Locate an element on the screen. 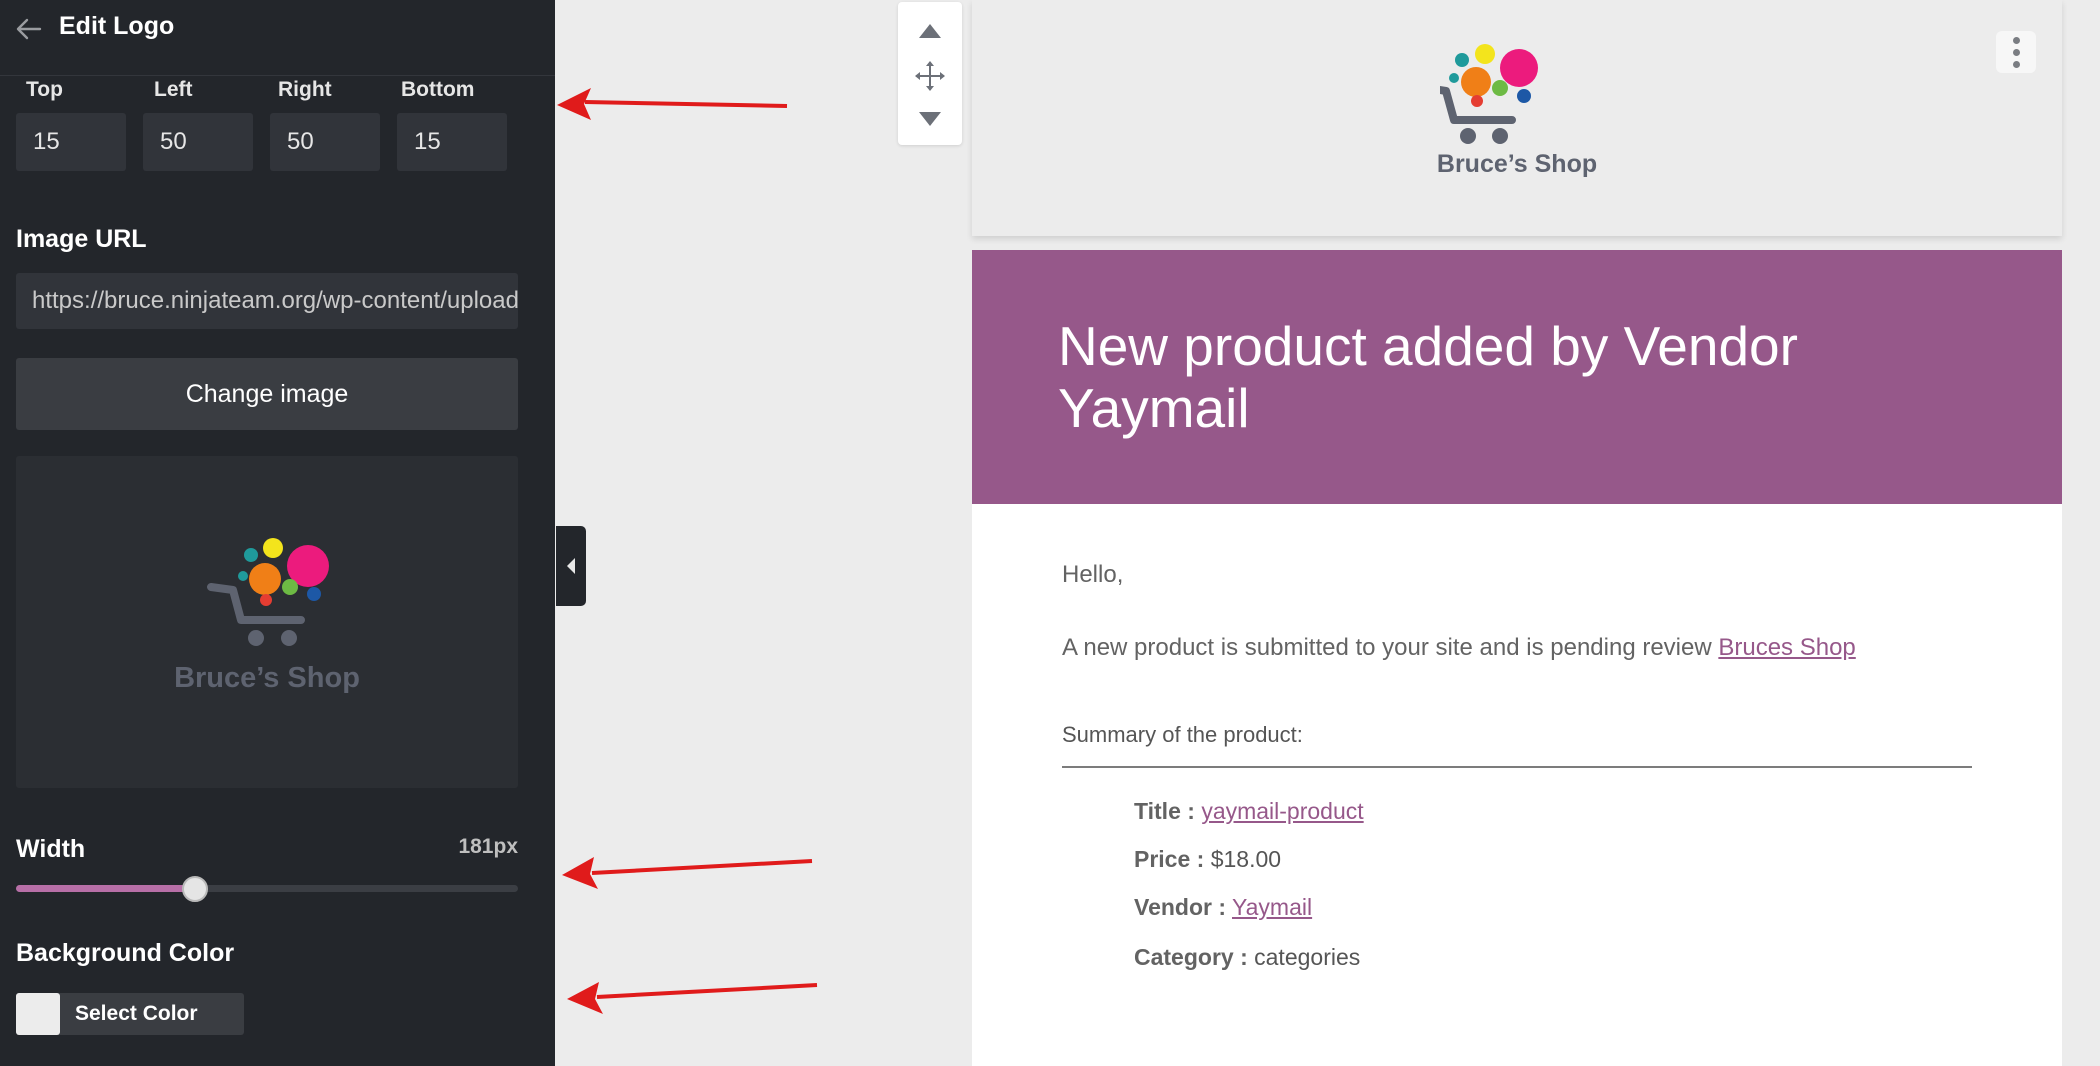 This screenshot has width=2100, height=1066. product-vendor-row: Vendor : Yaymail is located at coordinates (1223, 907).